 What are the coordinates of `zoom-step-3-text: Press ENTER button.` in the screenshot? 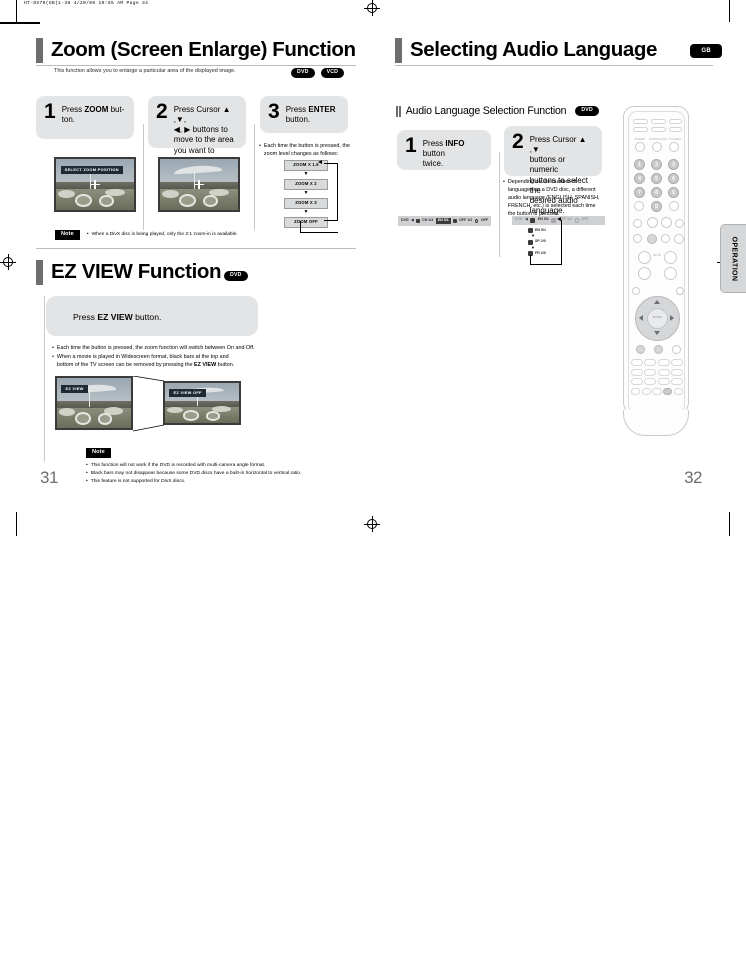 It's located at (310, 115).